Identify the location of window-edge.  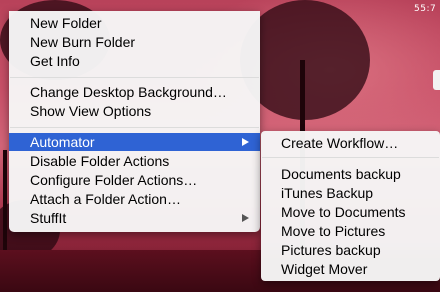
(436, 80).